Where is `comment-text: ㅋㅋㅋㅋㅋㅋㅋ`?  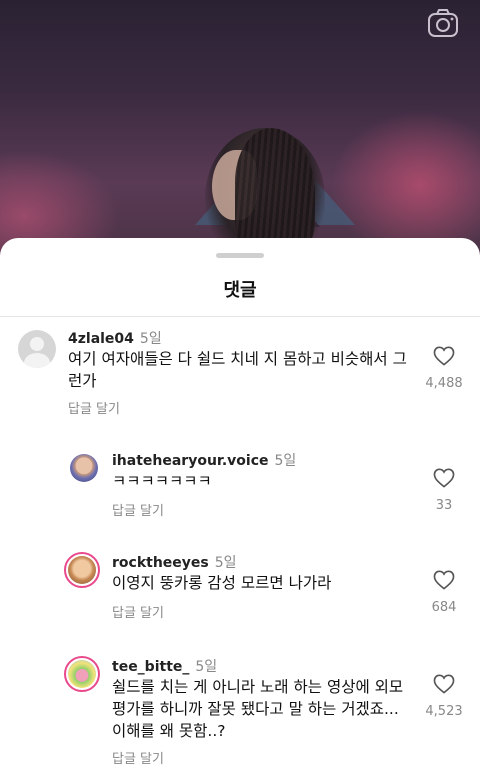
comment-text: ㅋㅋㅋㅋㅋㅋㅋ is located at coordinates (162, 481).